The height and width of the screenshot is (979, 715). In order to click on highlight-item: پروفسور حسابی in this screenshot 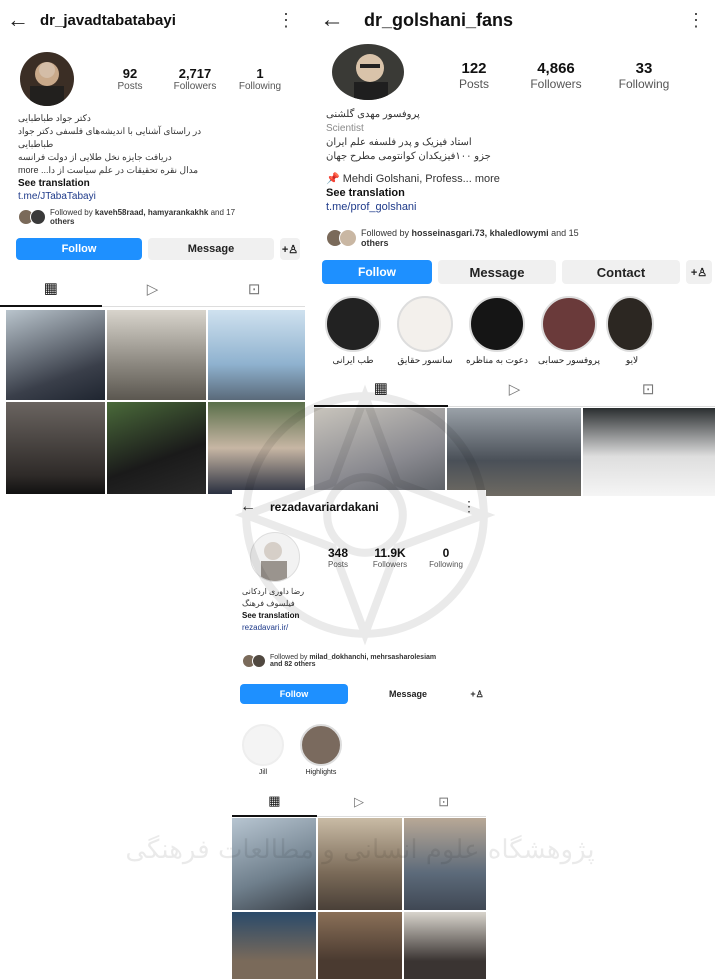, I will do `click(569, 331)`.